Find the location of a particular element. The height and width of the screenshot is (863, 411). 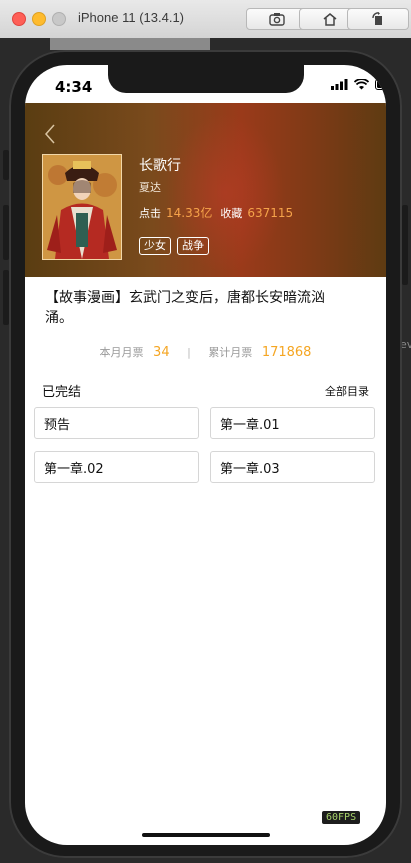

chapter-button-1-01: 第一章.01 is located at coordinates (292, 423).